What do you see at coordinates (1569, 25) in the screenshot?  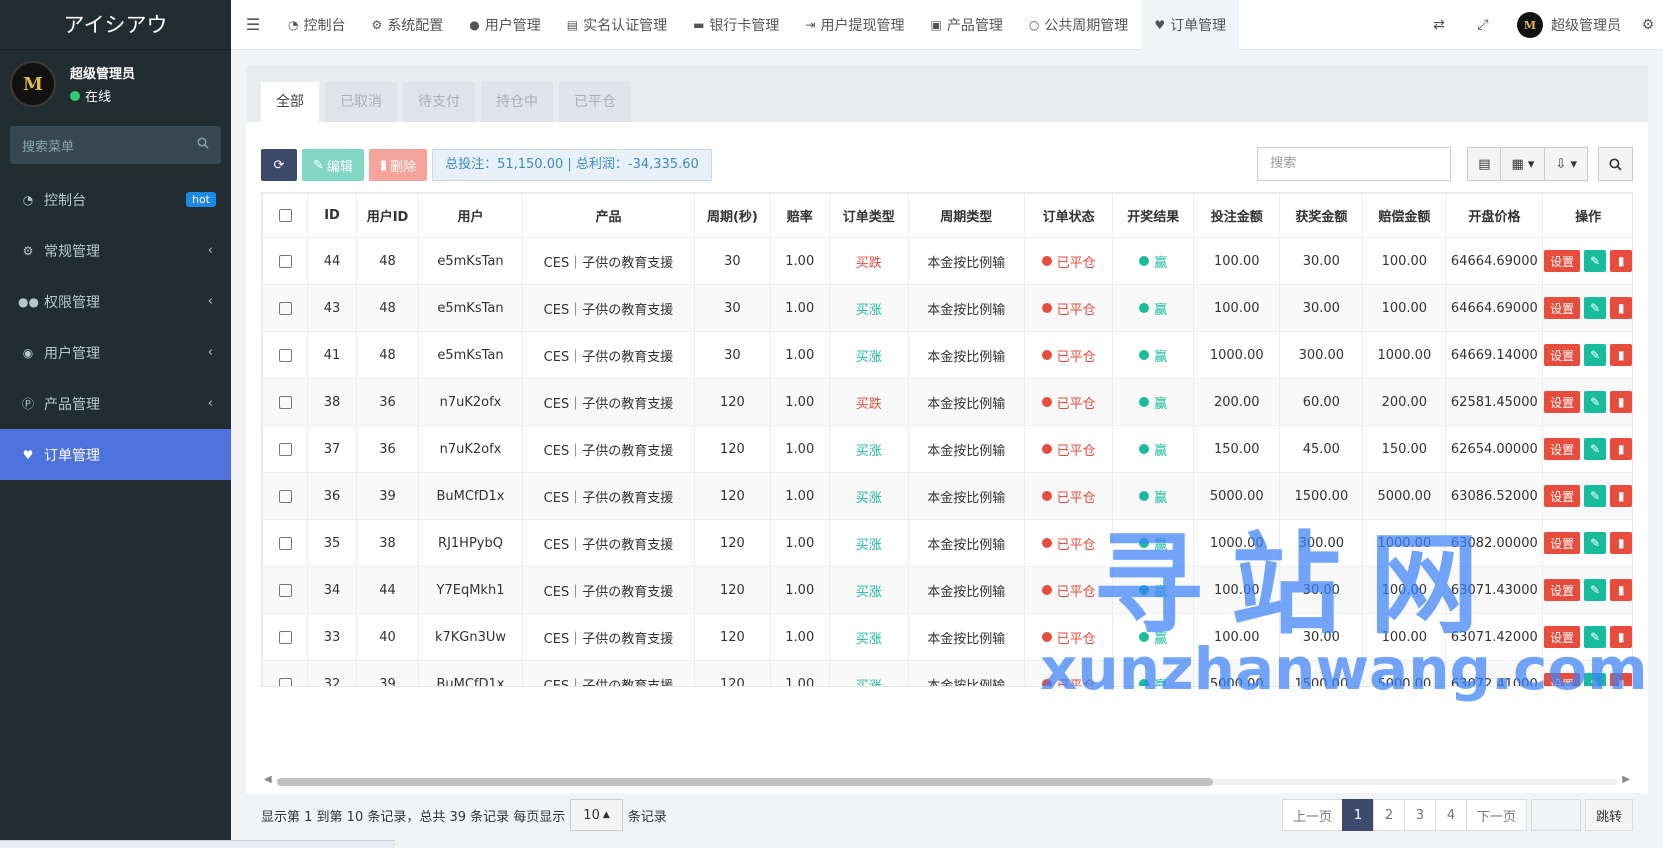 I see `topbar-user-menu: M 超级管理员` at bounding box center [1569, 25].